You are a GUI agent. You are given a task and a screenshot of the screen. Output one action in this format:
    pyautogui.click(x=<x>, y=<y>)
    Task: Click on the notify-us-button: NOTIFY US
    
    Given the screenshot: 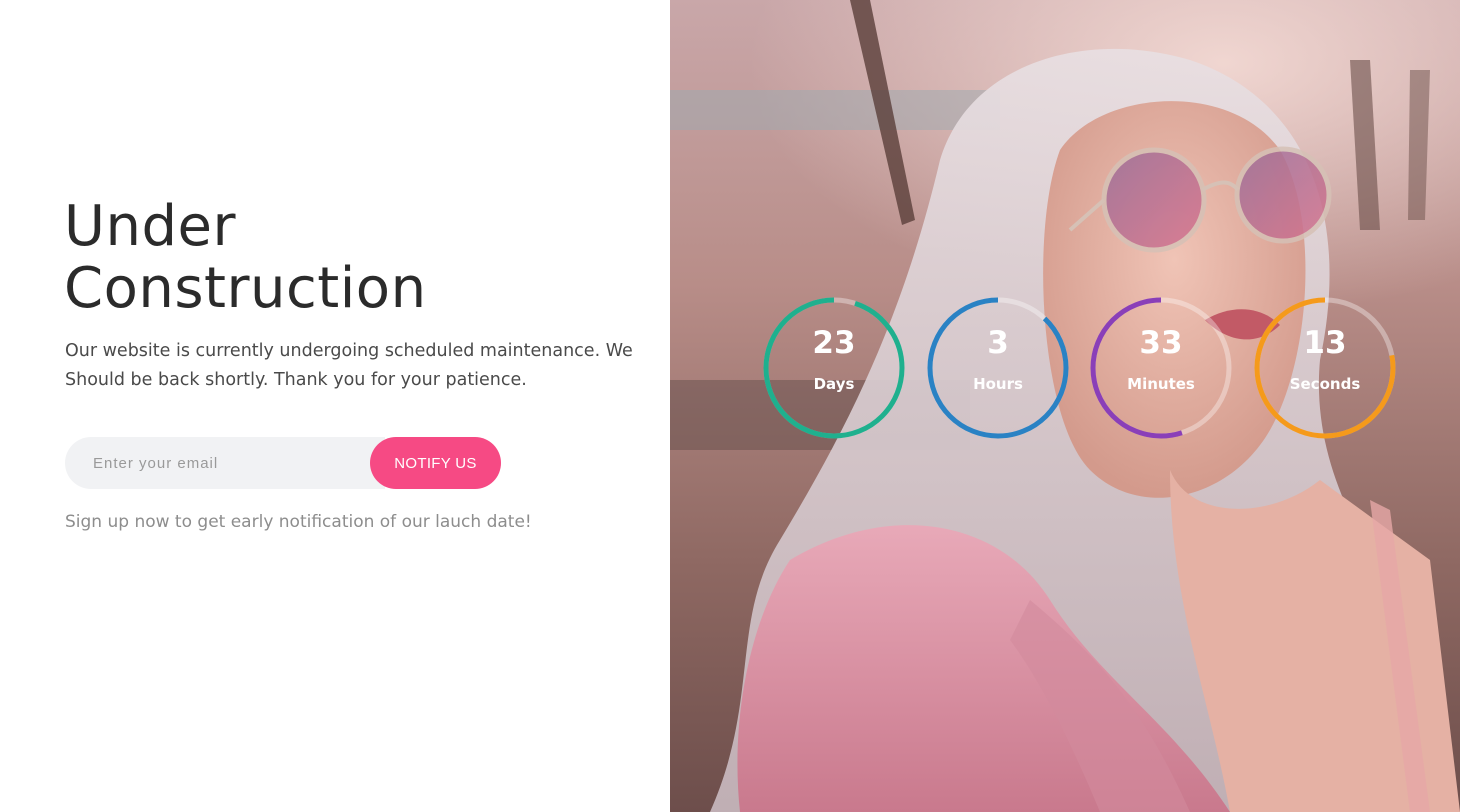 What is the action you would take?
    pyautogui.click(x=435, y=463)
    